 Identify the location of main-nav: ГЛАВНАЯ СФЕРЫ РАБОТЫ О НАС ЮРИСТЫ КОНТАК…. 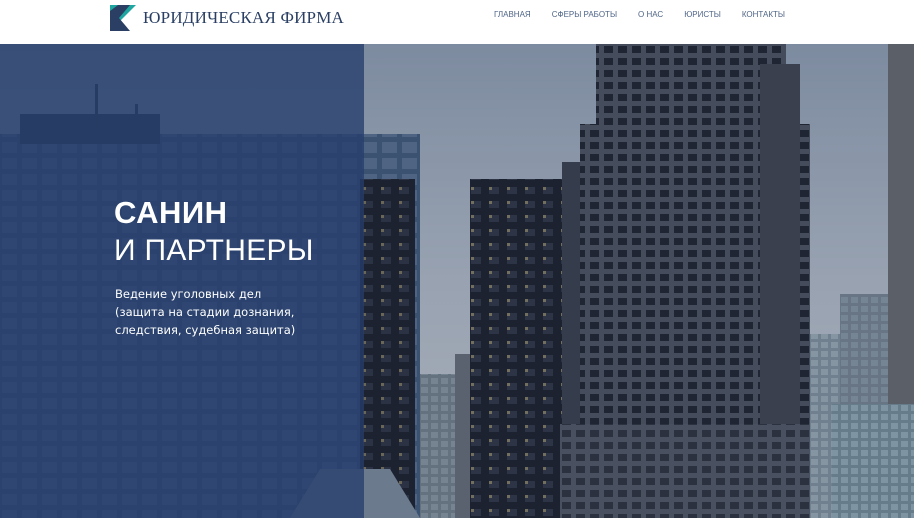
(639, 15).